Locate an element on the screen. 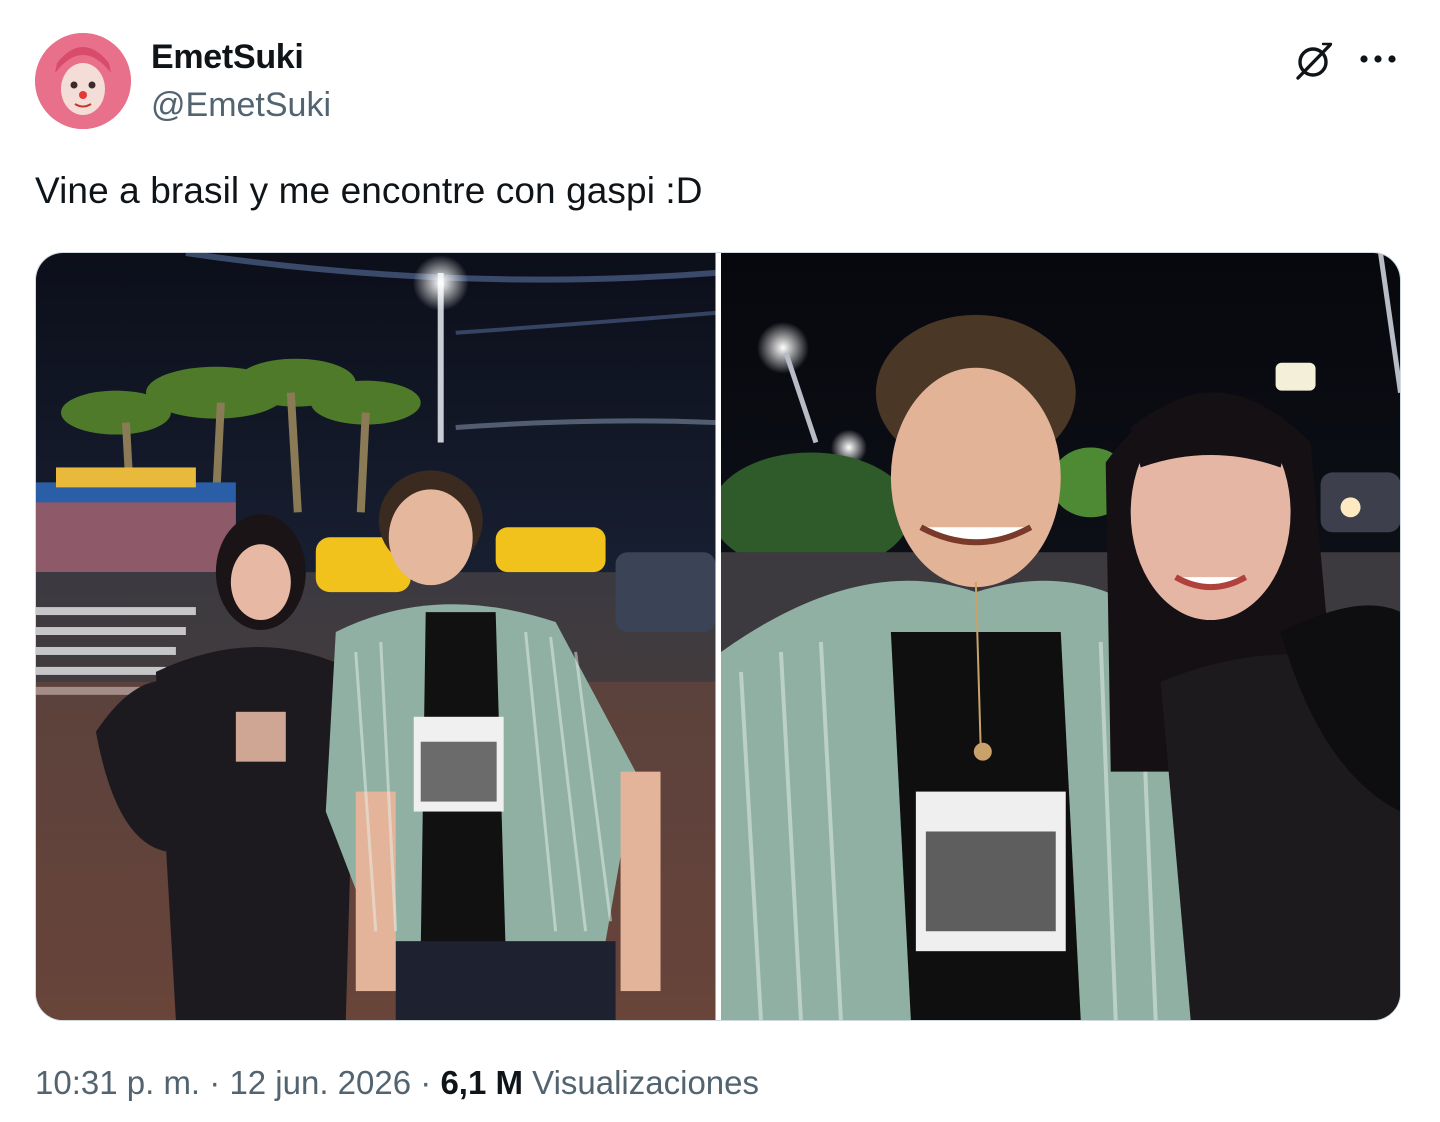 Image resolution: width=1440 pixels, height=1122 pixels. views-label: Visualizaciones is located at coordinates (641, 1082).